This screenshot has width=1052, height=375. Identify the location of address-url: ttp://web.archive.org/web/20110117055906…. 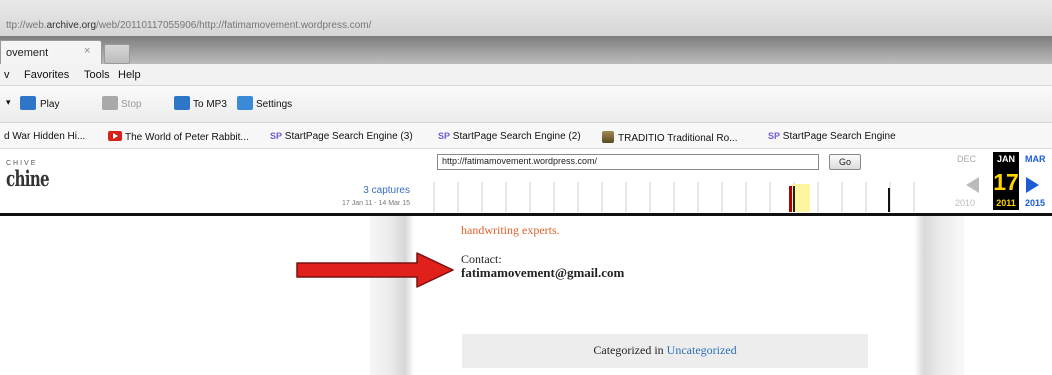
(188, 25).